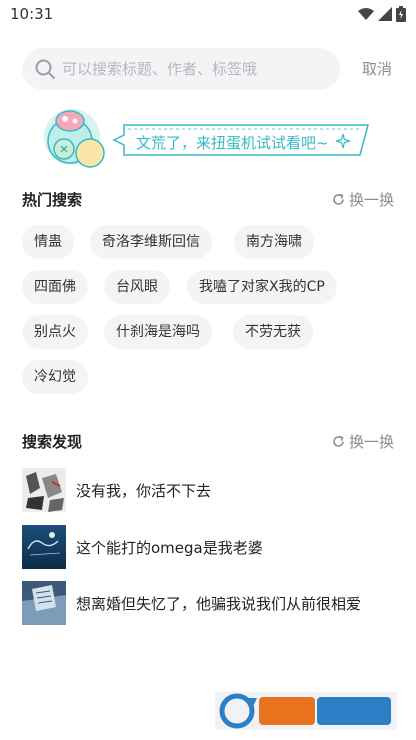  What do you see at coordinates (208, 201) in the screenshot?
I see `hot-search-header: 热门搜索 换一换` at bounding box center [208, 201].